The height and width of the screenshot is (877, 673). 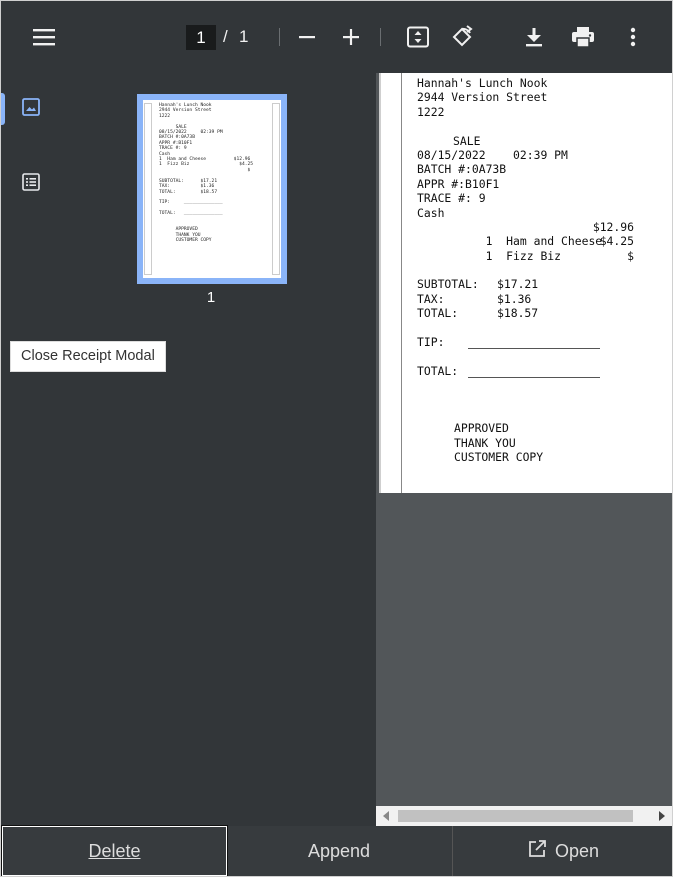 What do you see at coordinates (515, 816) in the screenshot?
I see `scrollbar-thumb` at bounding box center [515, 816].